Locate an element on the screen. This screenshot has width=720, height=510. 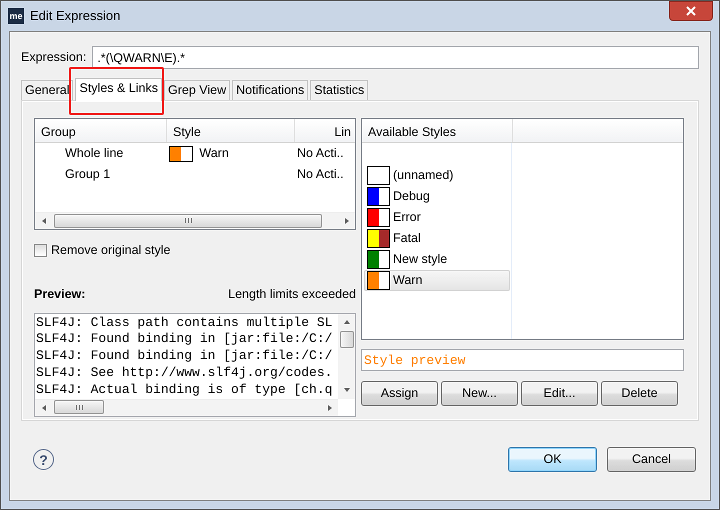
close-icon is located at coordinates (691, 11).